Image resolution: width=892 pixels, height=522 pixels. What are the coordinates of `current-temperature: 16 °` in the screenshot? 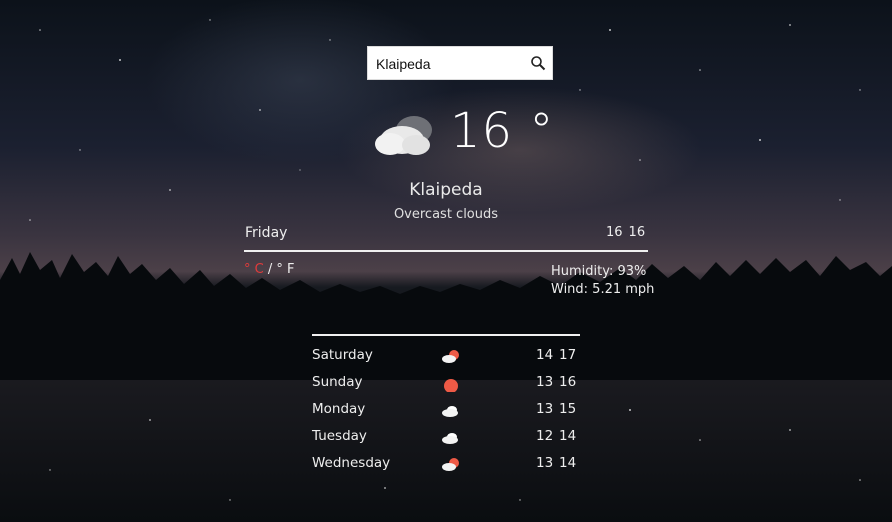 It's located at (502, 131).